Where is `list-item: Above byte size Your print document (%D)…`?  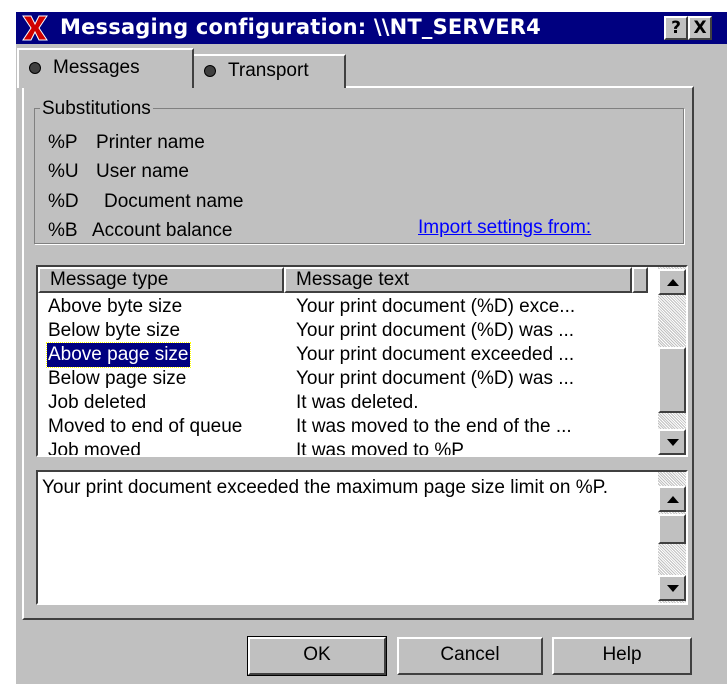 list-item: Above byte size Your print document (%D)… is located at coordinates (348, 307).